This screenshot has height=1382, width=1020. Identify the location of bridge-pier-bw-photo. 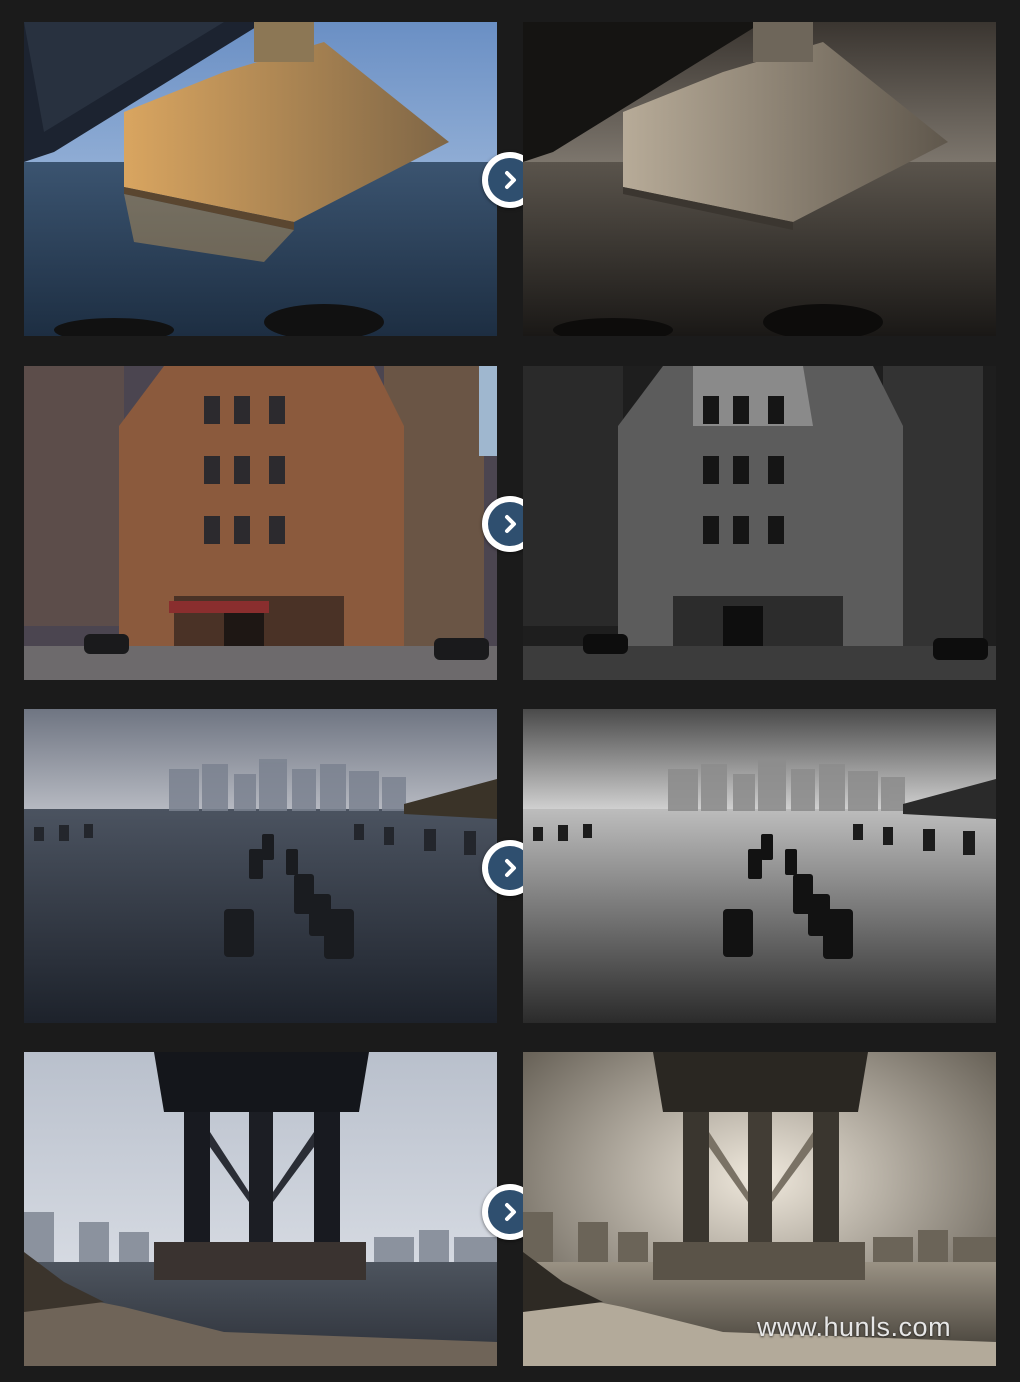
(759, 179).